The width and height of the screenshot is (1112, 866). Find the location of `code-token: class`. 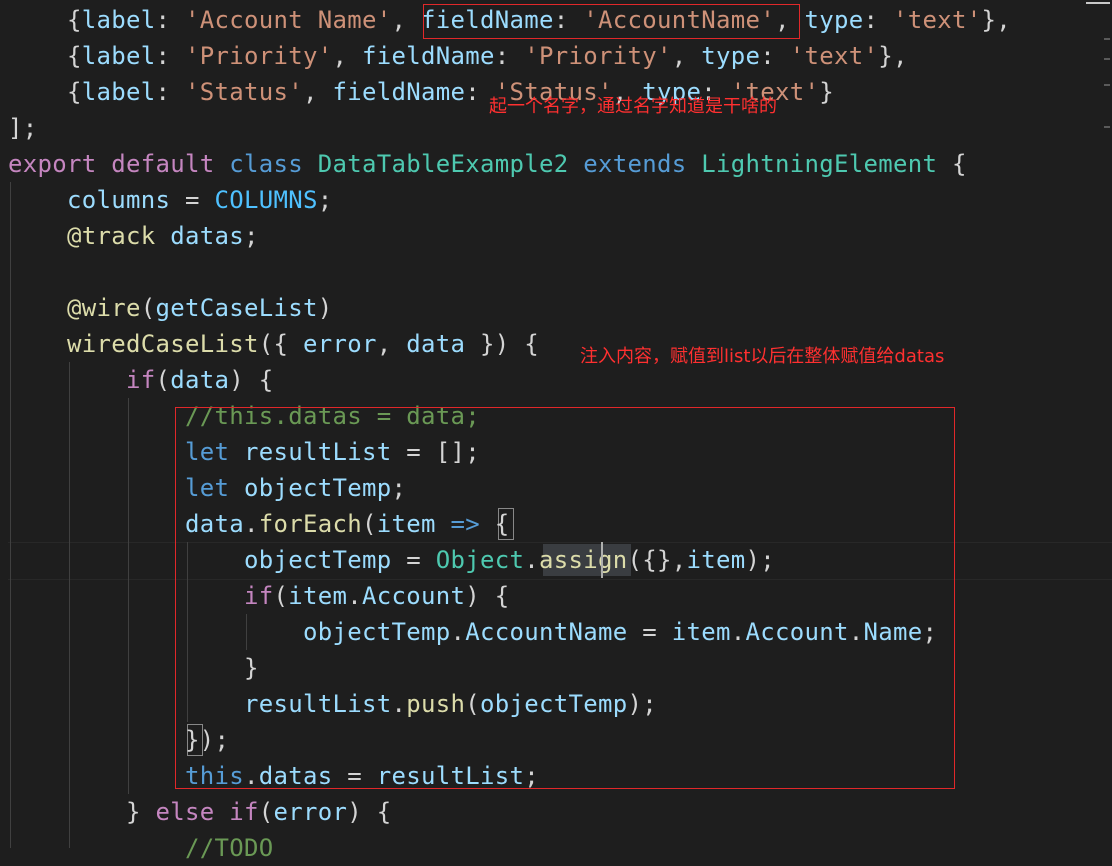

code-token: class is located at coordinates (266, 164).